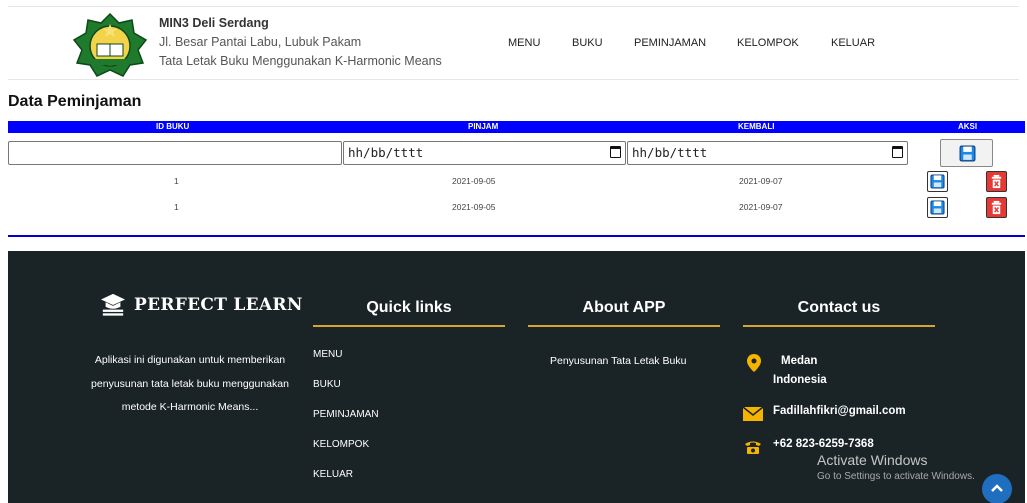 This screenshot has height=503, width=1027. What do you see at coordinates (839, 326) in the screenshot?
I see `contact-underline` at bounding box center [839, 326].